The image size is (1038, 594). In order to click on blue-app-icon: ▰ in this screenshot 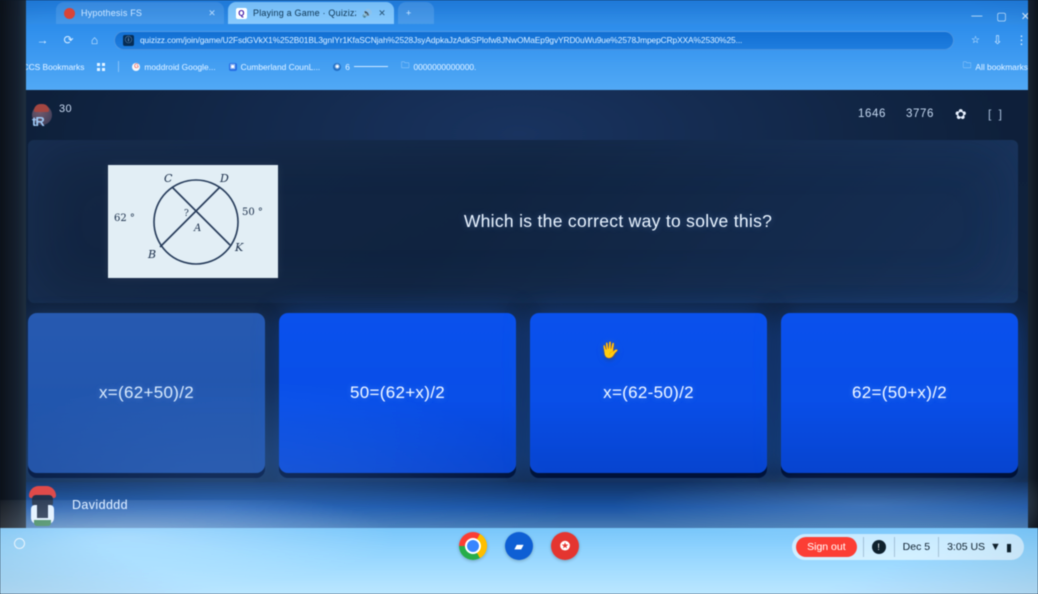, I will do `click(519, 546)`.